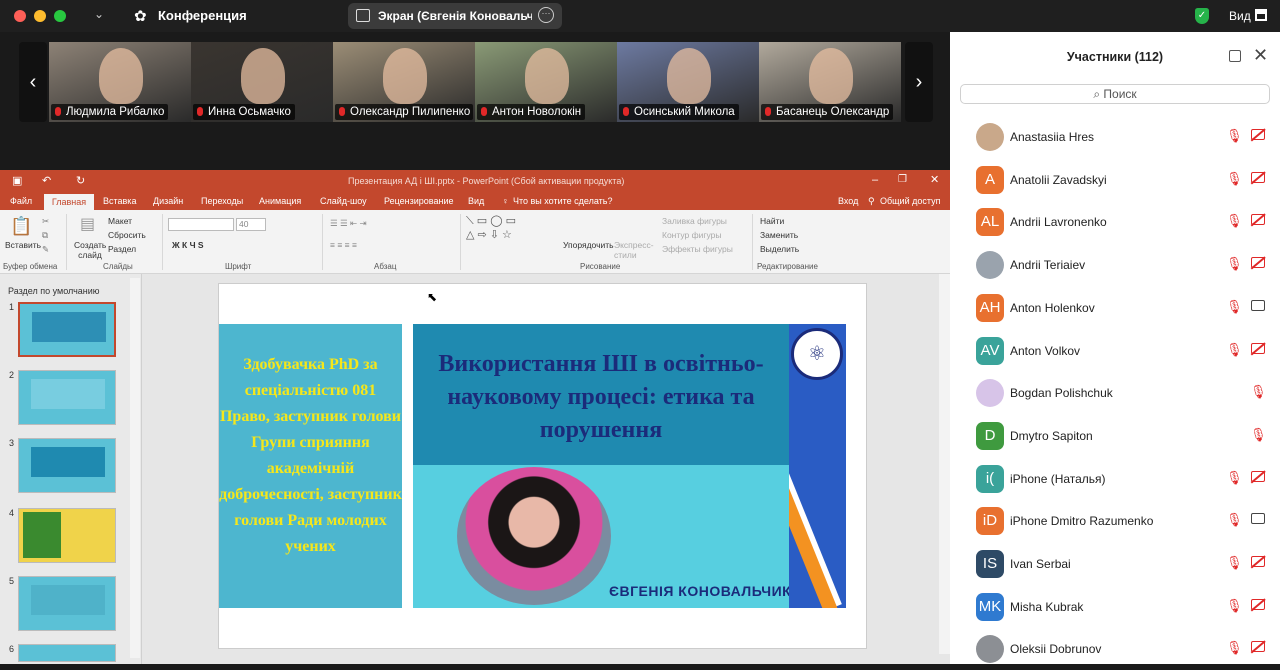  I want to click on quick-styles-button: Экспресс-стили, so click(634, 250).